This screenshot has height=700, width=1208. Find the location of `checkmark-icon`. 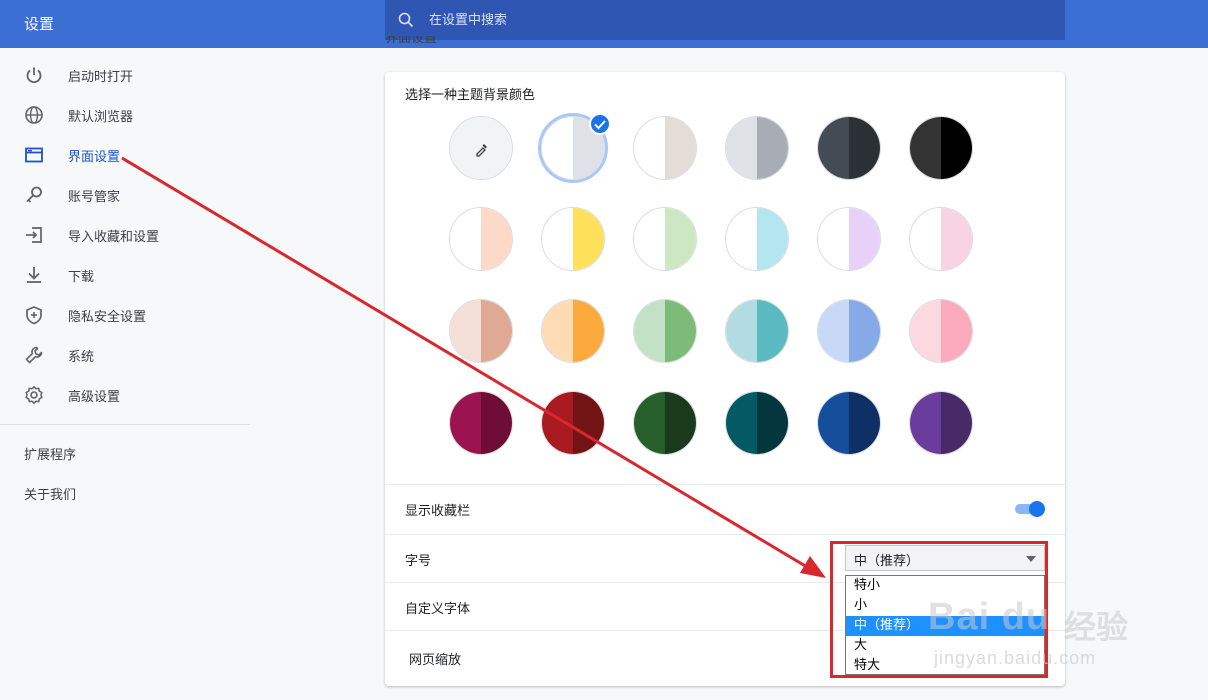

checkmark-icon is located at coordinates (600, 124).